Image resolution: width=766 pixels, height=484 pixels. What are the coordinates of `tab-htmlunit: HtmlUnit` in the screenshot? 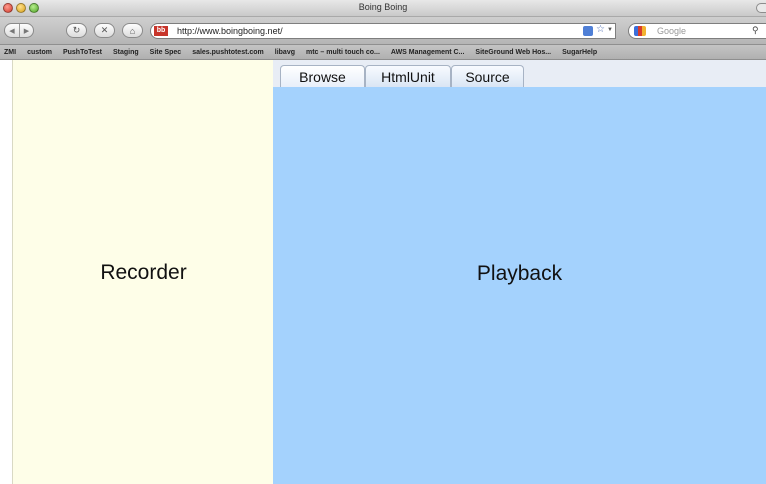 It's located at (408, 76).